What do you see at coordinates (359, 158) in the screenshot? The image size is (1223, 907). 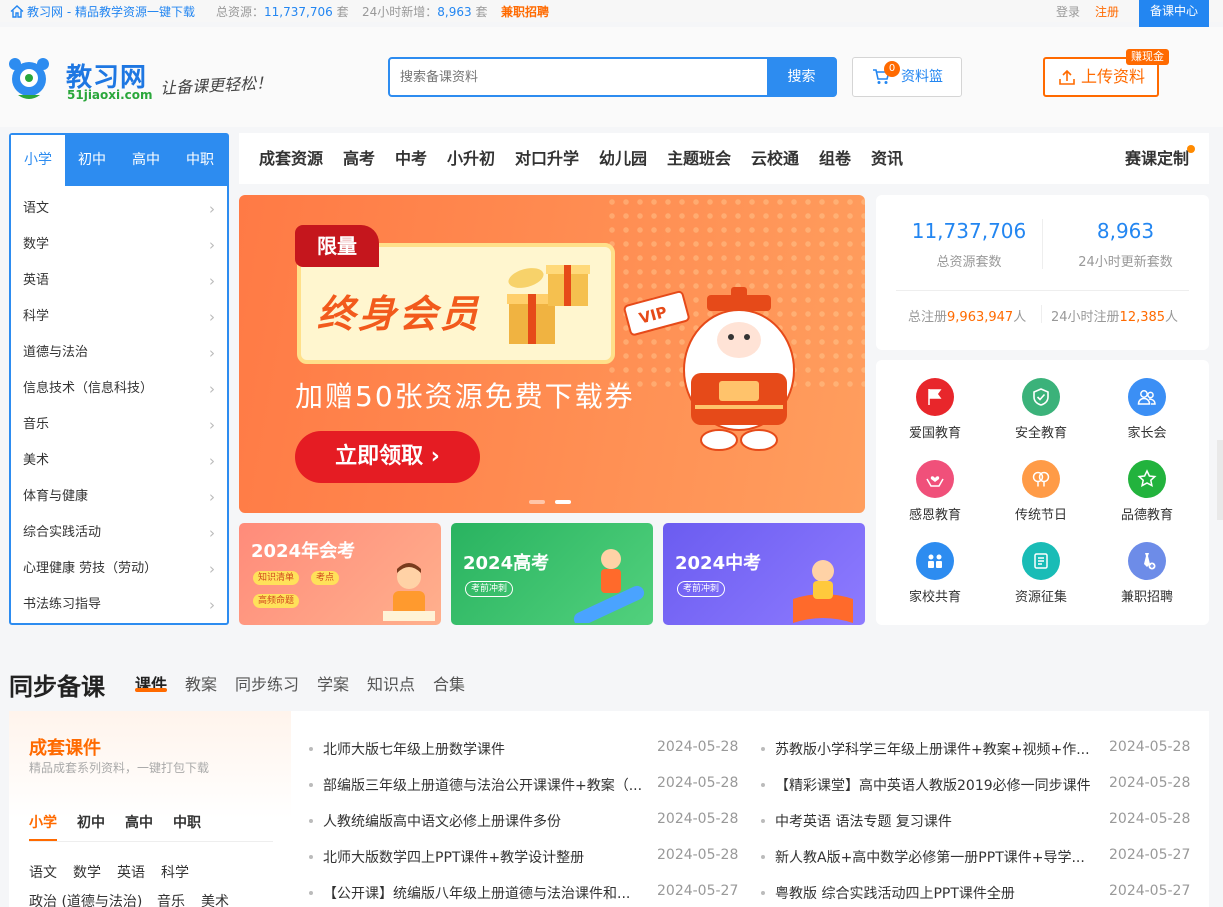 I see `nav-item: 高考` at bounding box center [359, 158].